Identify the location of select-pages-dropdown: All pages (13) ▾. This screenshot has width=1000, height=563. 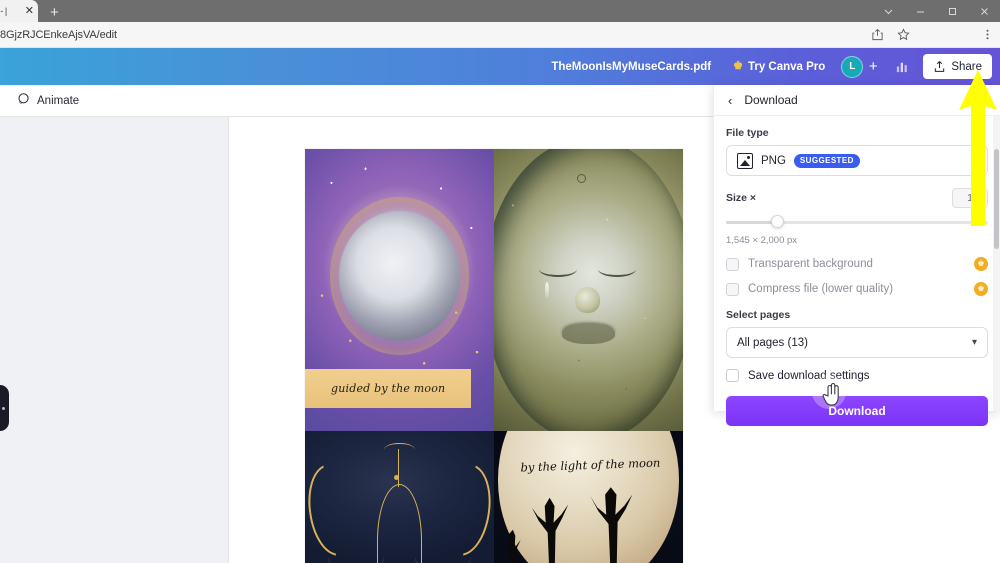
(857, 342).